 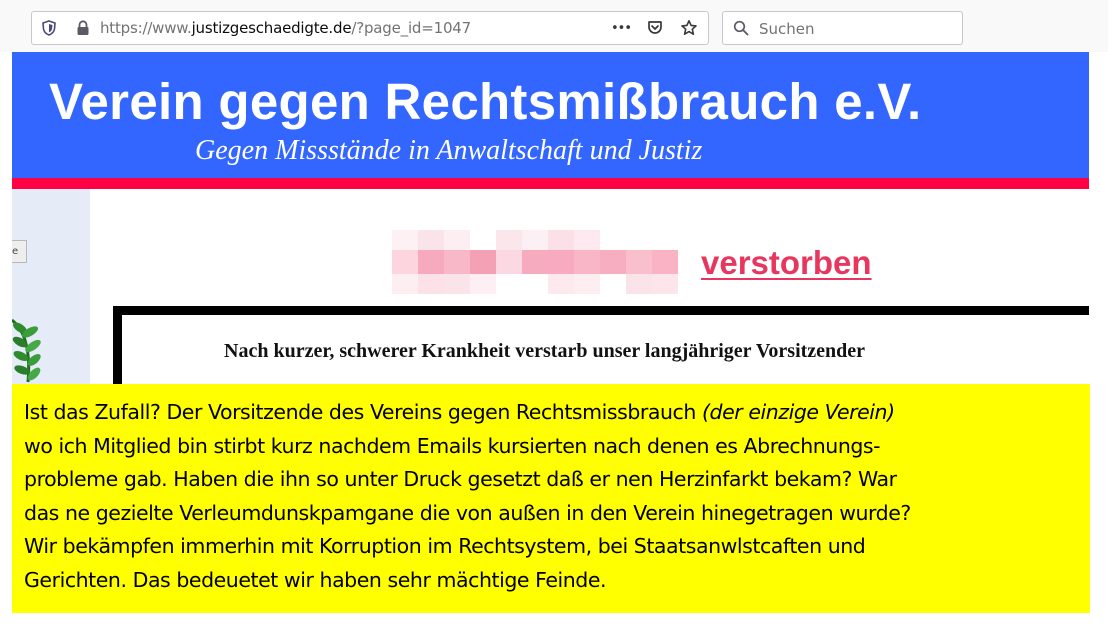 What do you see at coordinates (621, 28) in the screenshot?
I see `page-actions-menu-icon: •••` at bounding box center [621, 28].